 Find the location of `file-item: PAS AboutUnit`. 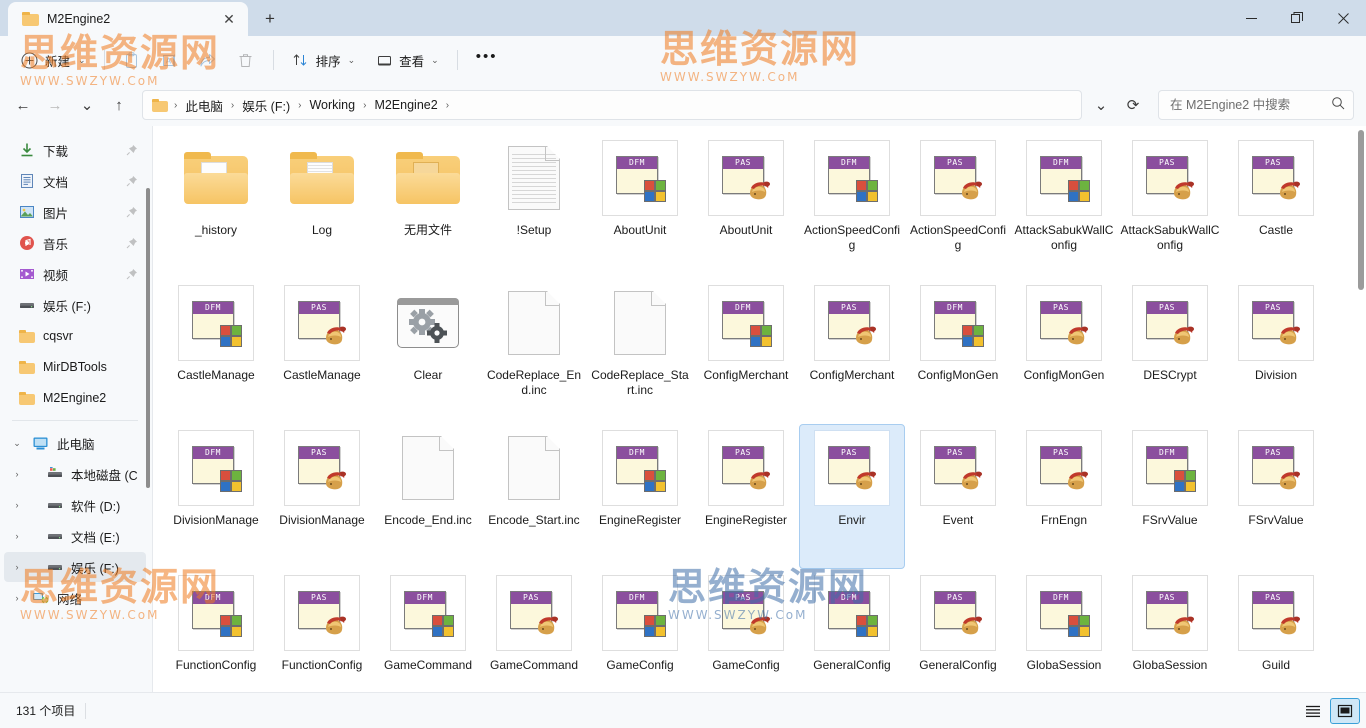

file-item: PAS AboutUnit is located at coordinates (746, 206).